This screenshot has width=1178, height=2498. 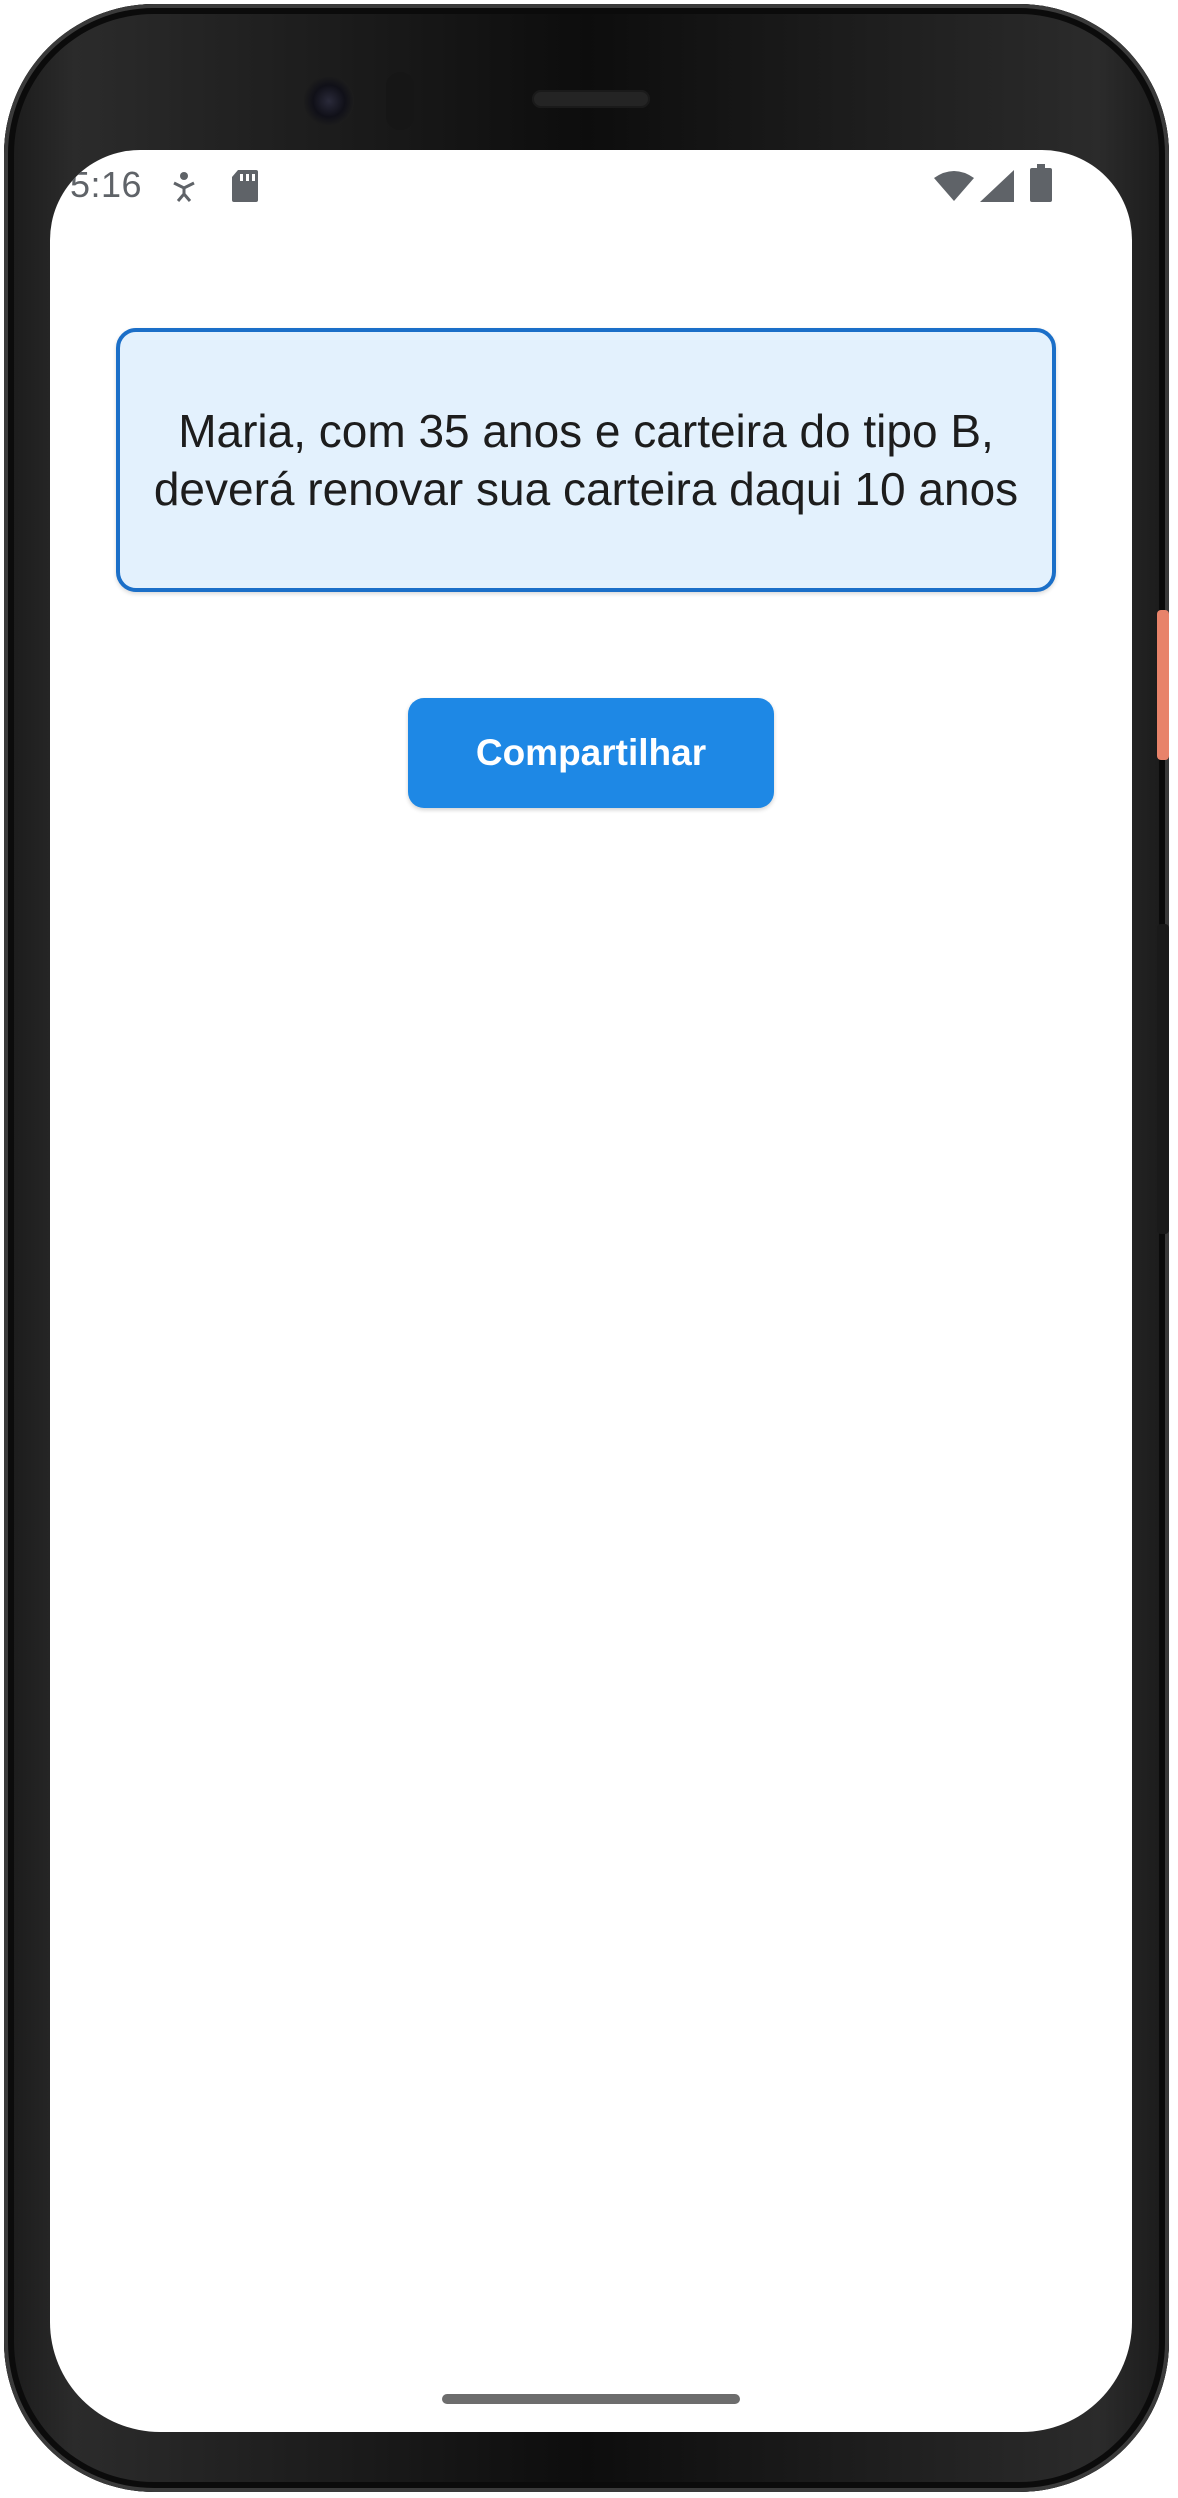 What do you see at coordinates (1163, 1079) in the screenshot?
I see `volume-button` at bounding box center [1163, 1079].